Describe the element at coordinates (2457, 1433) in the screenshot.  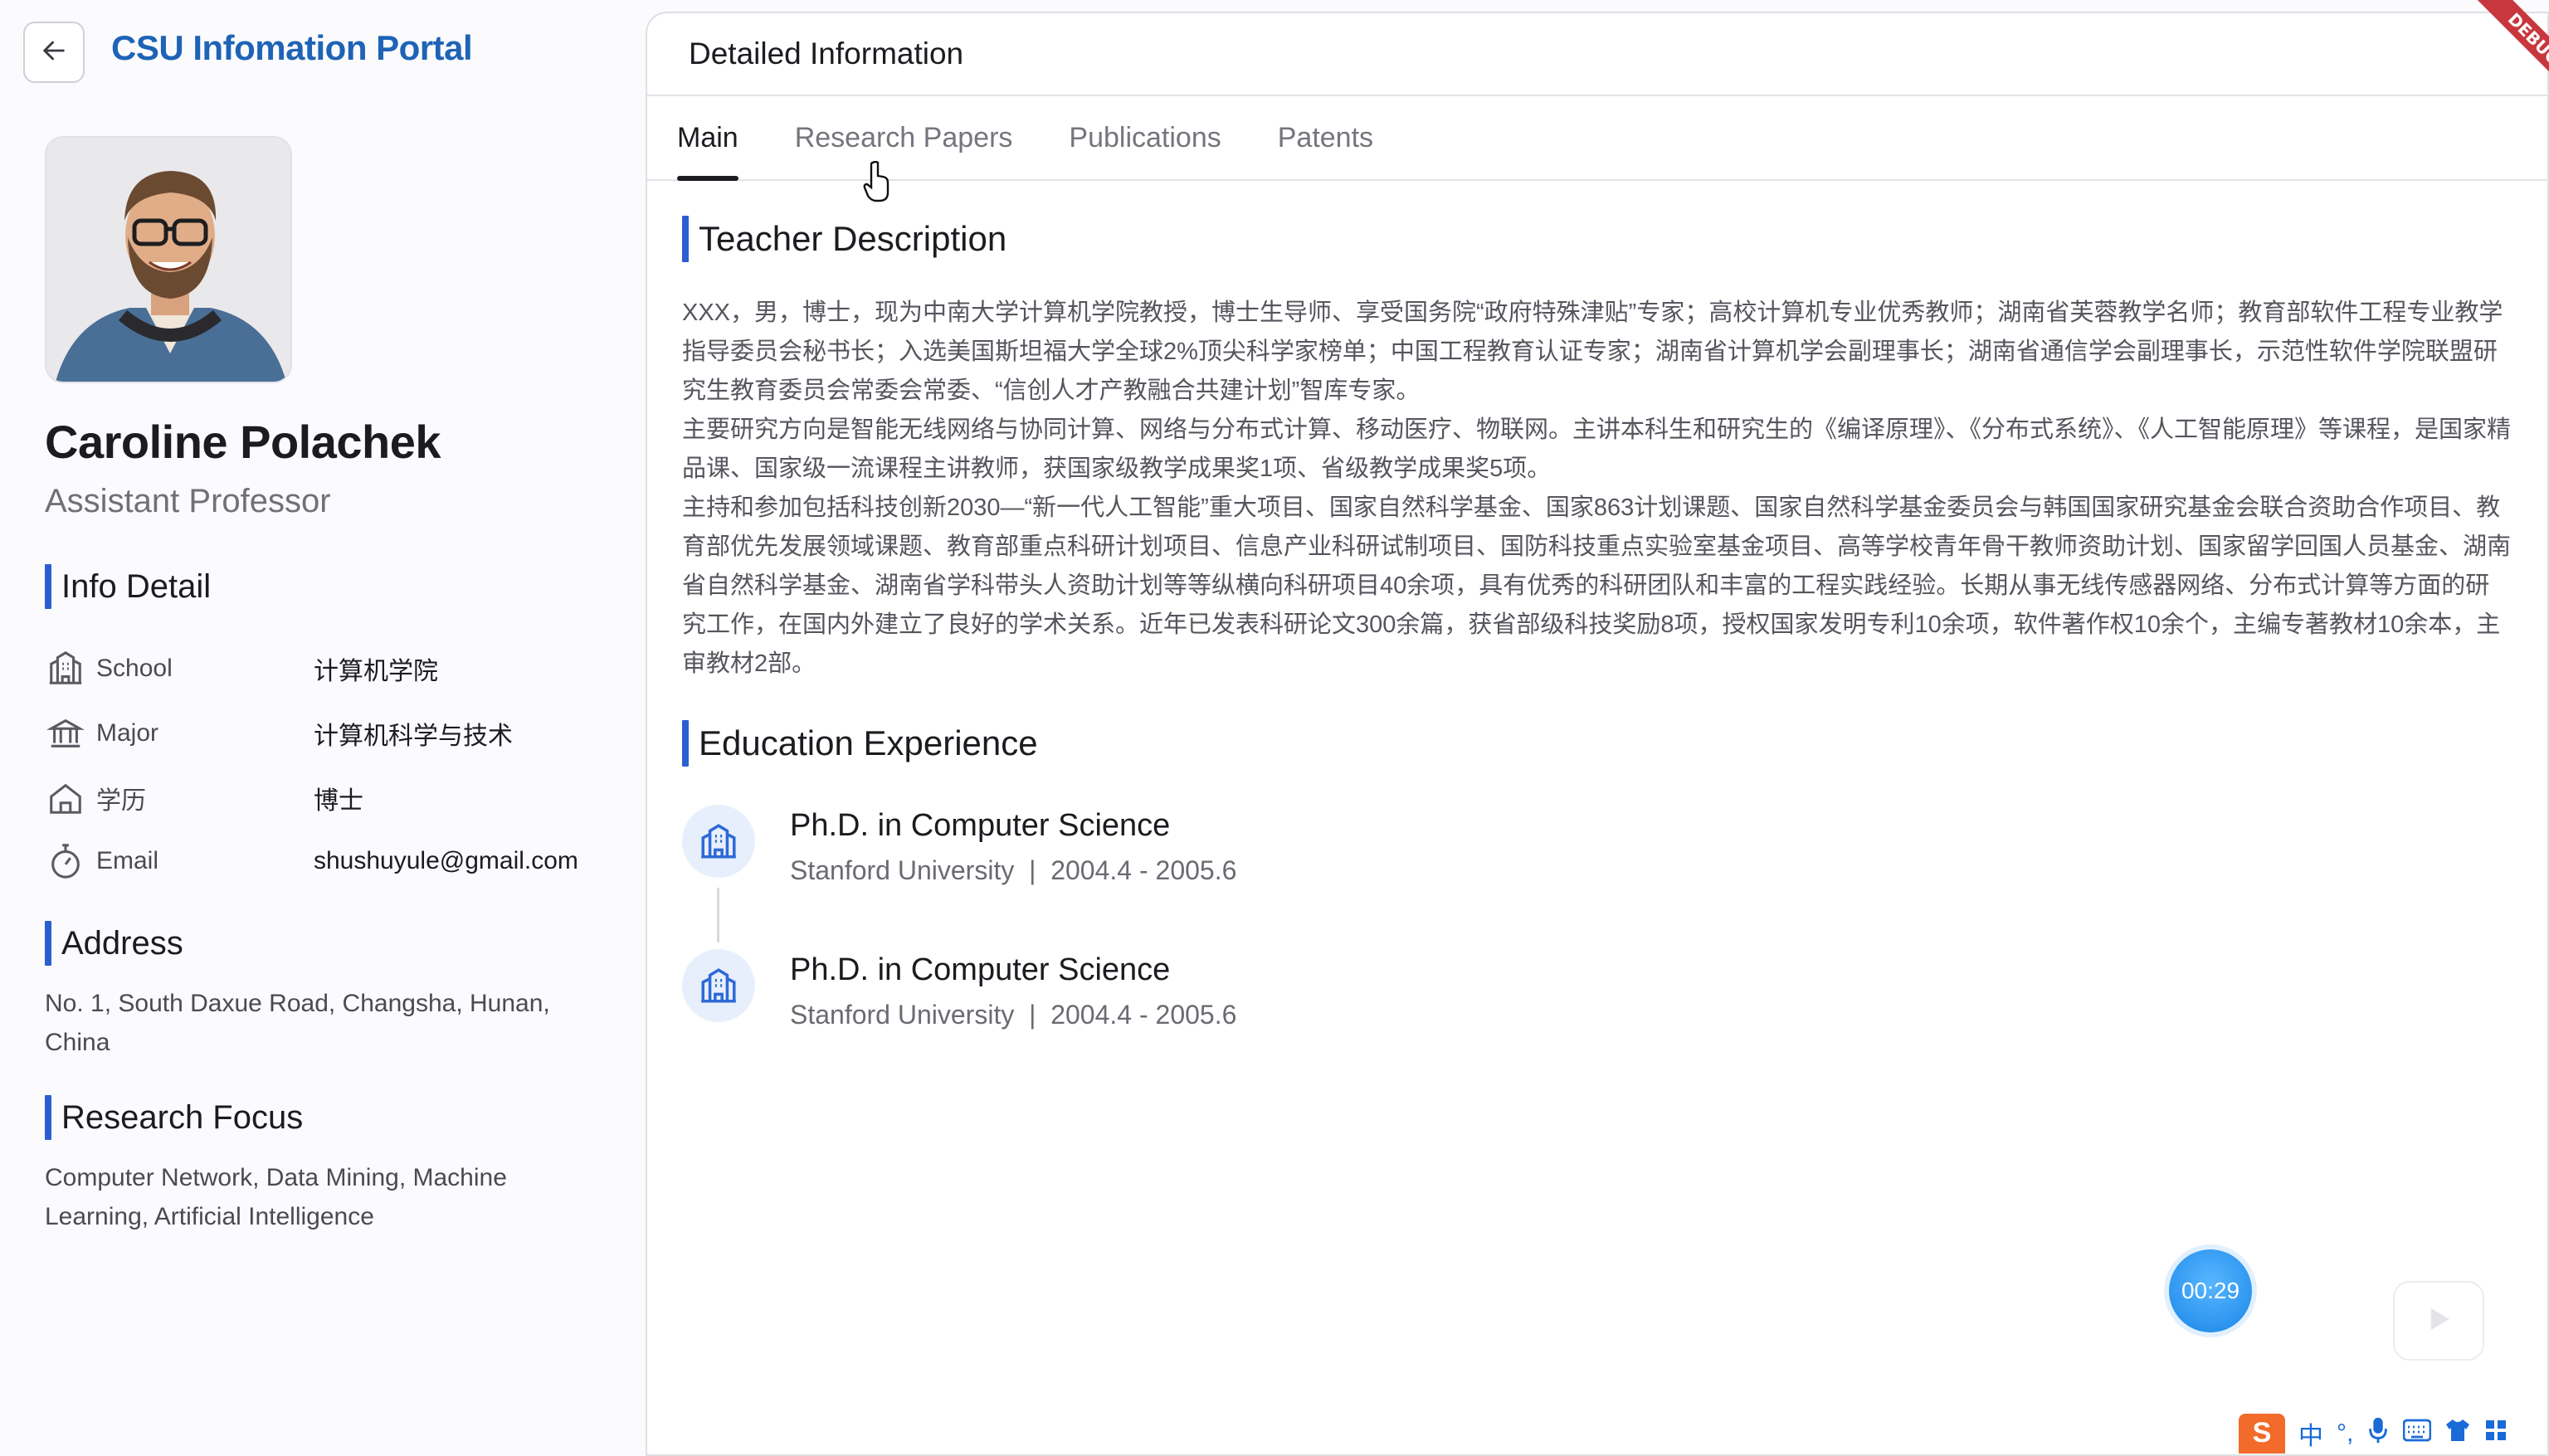
I see `skin-shirt-icon` at that location.